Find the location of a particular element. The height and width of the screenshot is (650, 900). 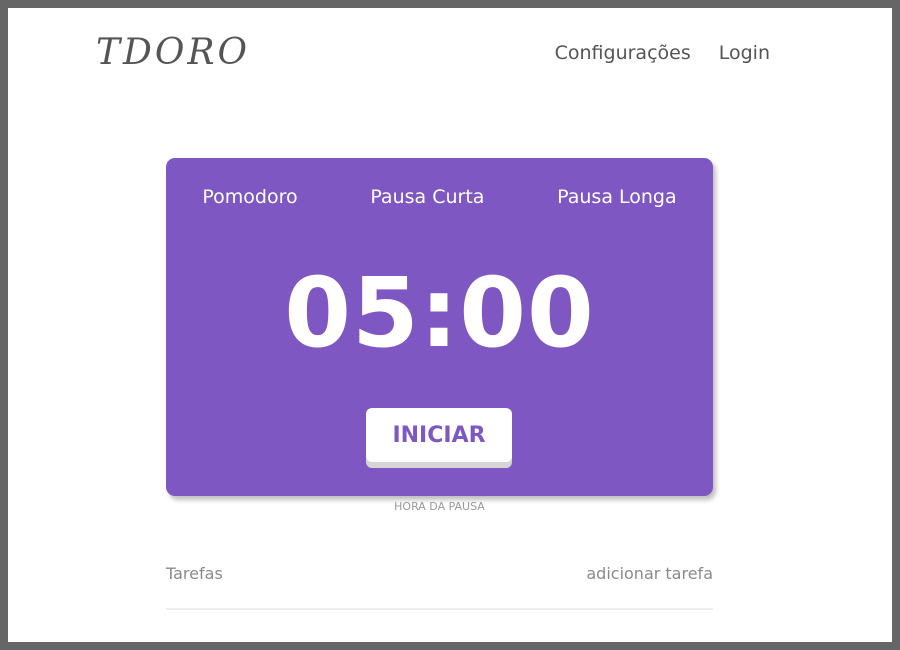

logo: TDORO is located at coordinates (173, 52).